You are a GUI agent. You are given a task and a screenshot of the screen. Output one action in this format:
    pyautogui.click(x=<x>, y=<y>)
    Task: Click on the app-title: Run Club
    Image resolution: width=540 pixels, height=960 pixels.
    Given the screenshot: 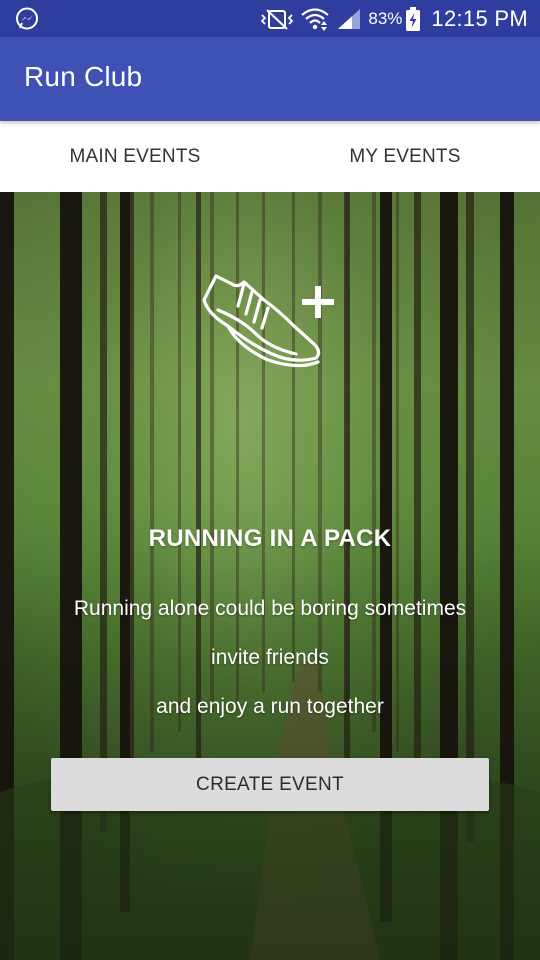 What is the action you would take?
    pyautogui.click(x=83, y=76)
    